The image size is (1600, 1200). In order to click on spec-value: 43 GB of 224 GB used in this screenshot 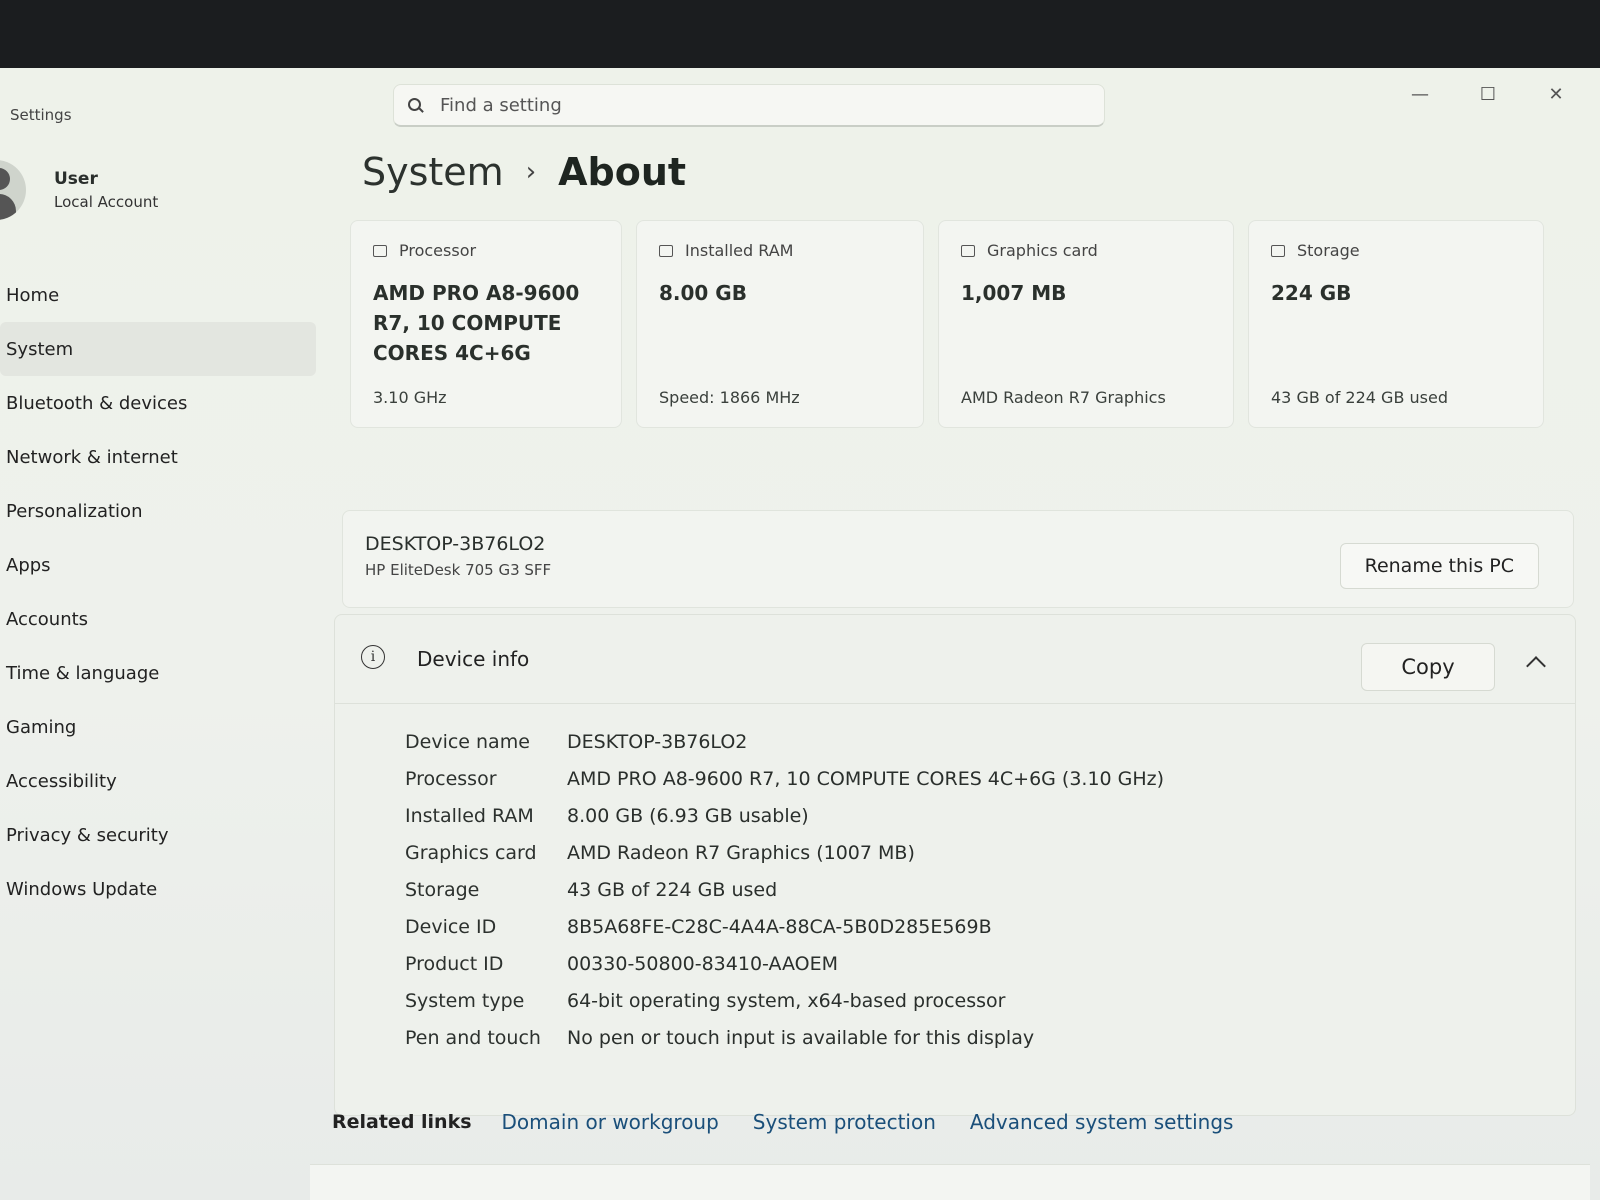, I will do `click(672, 889)`.